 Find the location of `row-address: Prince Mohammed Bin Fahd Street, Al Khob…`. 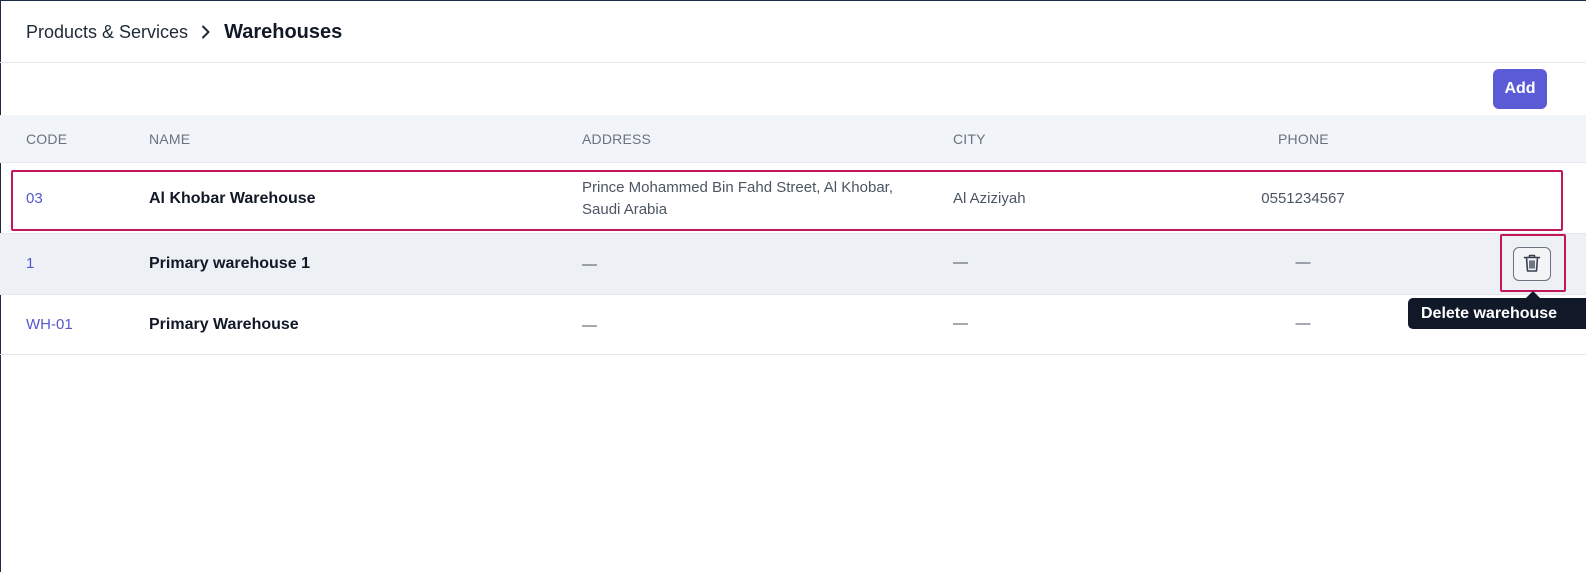

row-address: Prince Mohammed Bin Fahd Street, Al Khob… is located at coordinates (752, 199).